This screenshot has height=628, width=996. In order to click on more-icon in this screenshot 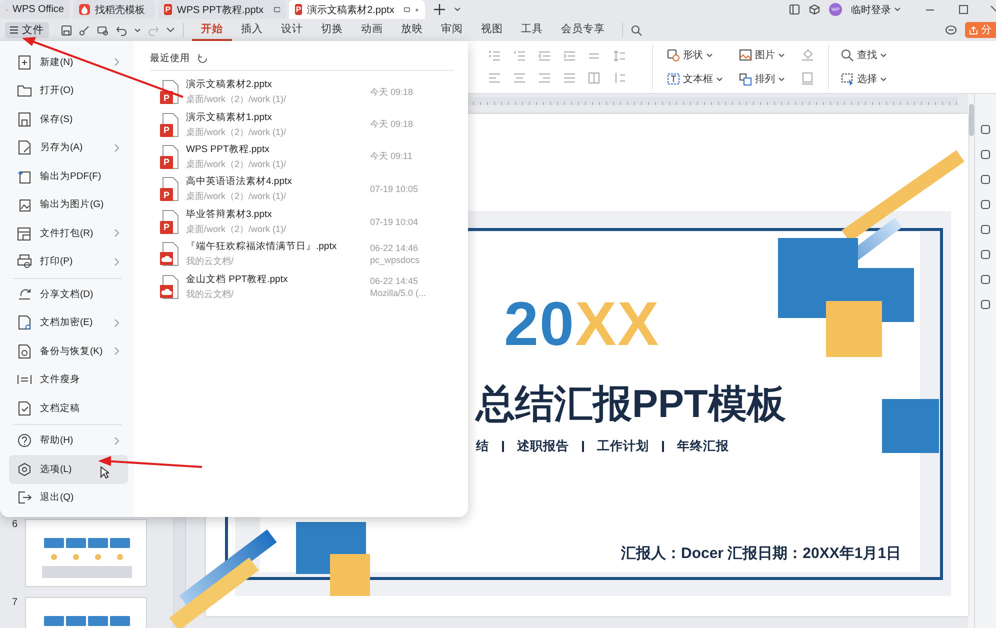, I will do `click(170, 30)`.